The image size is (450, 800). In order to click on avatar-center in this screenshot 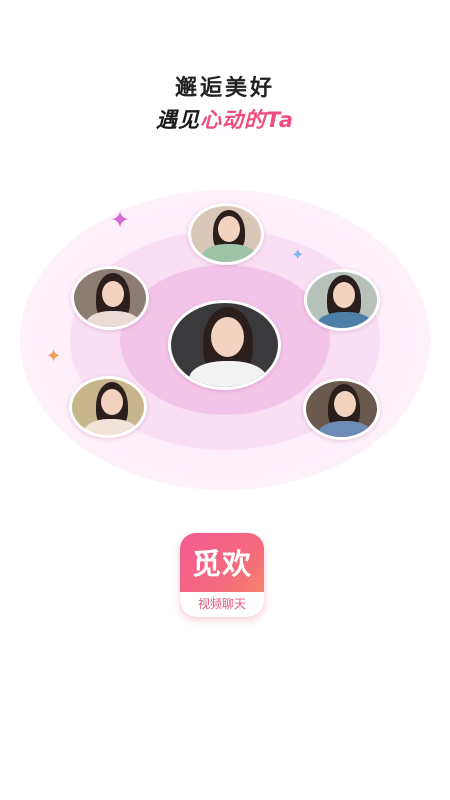, I will do `click(224, 345)`.